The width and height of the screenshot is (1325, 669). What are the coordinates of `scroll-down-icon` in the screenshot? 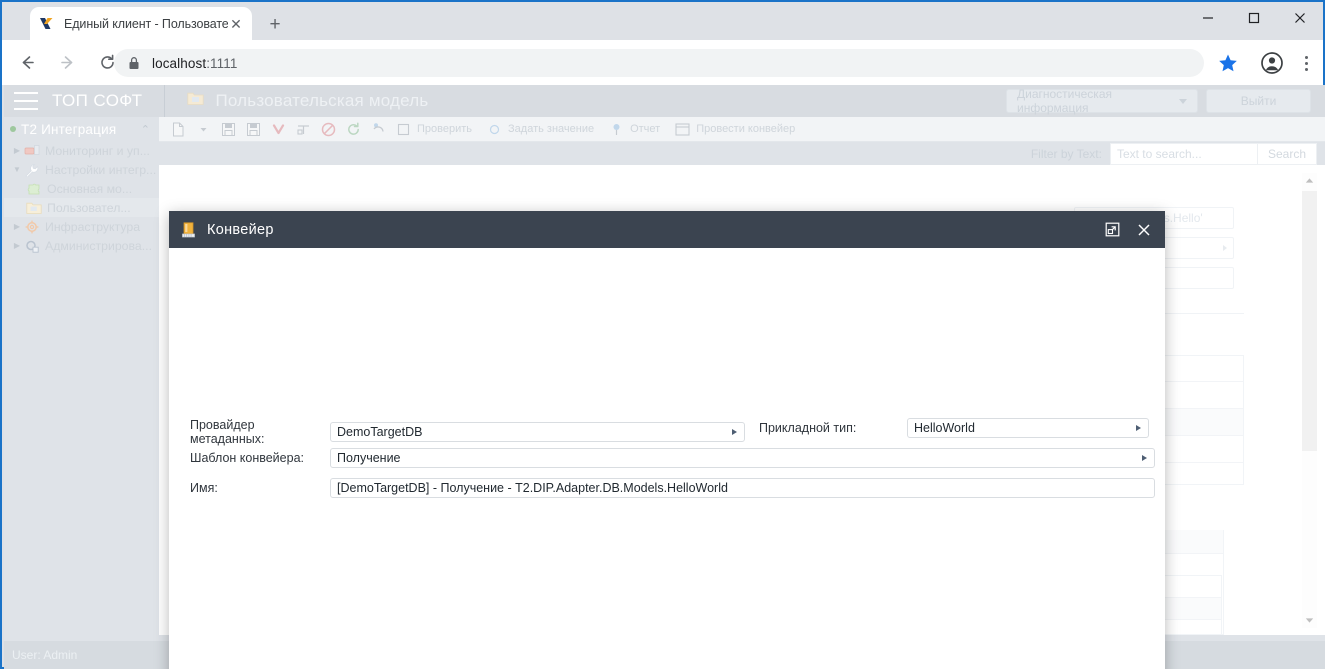 It's located at (1309, 620).